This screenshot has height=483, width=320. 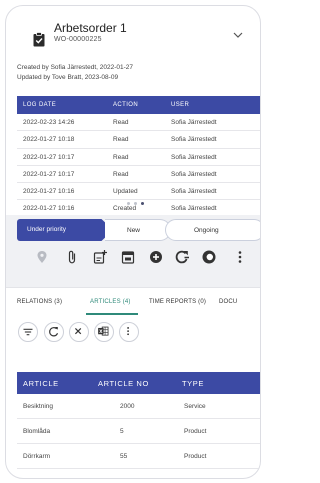 I want to click on status-step-under-priority: Under priority, so click(x=65, y=230).